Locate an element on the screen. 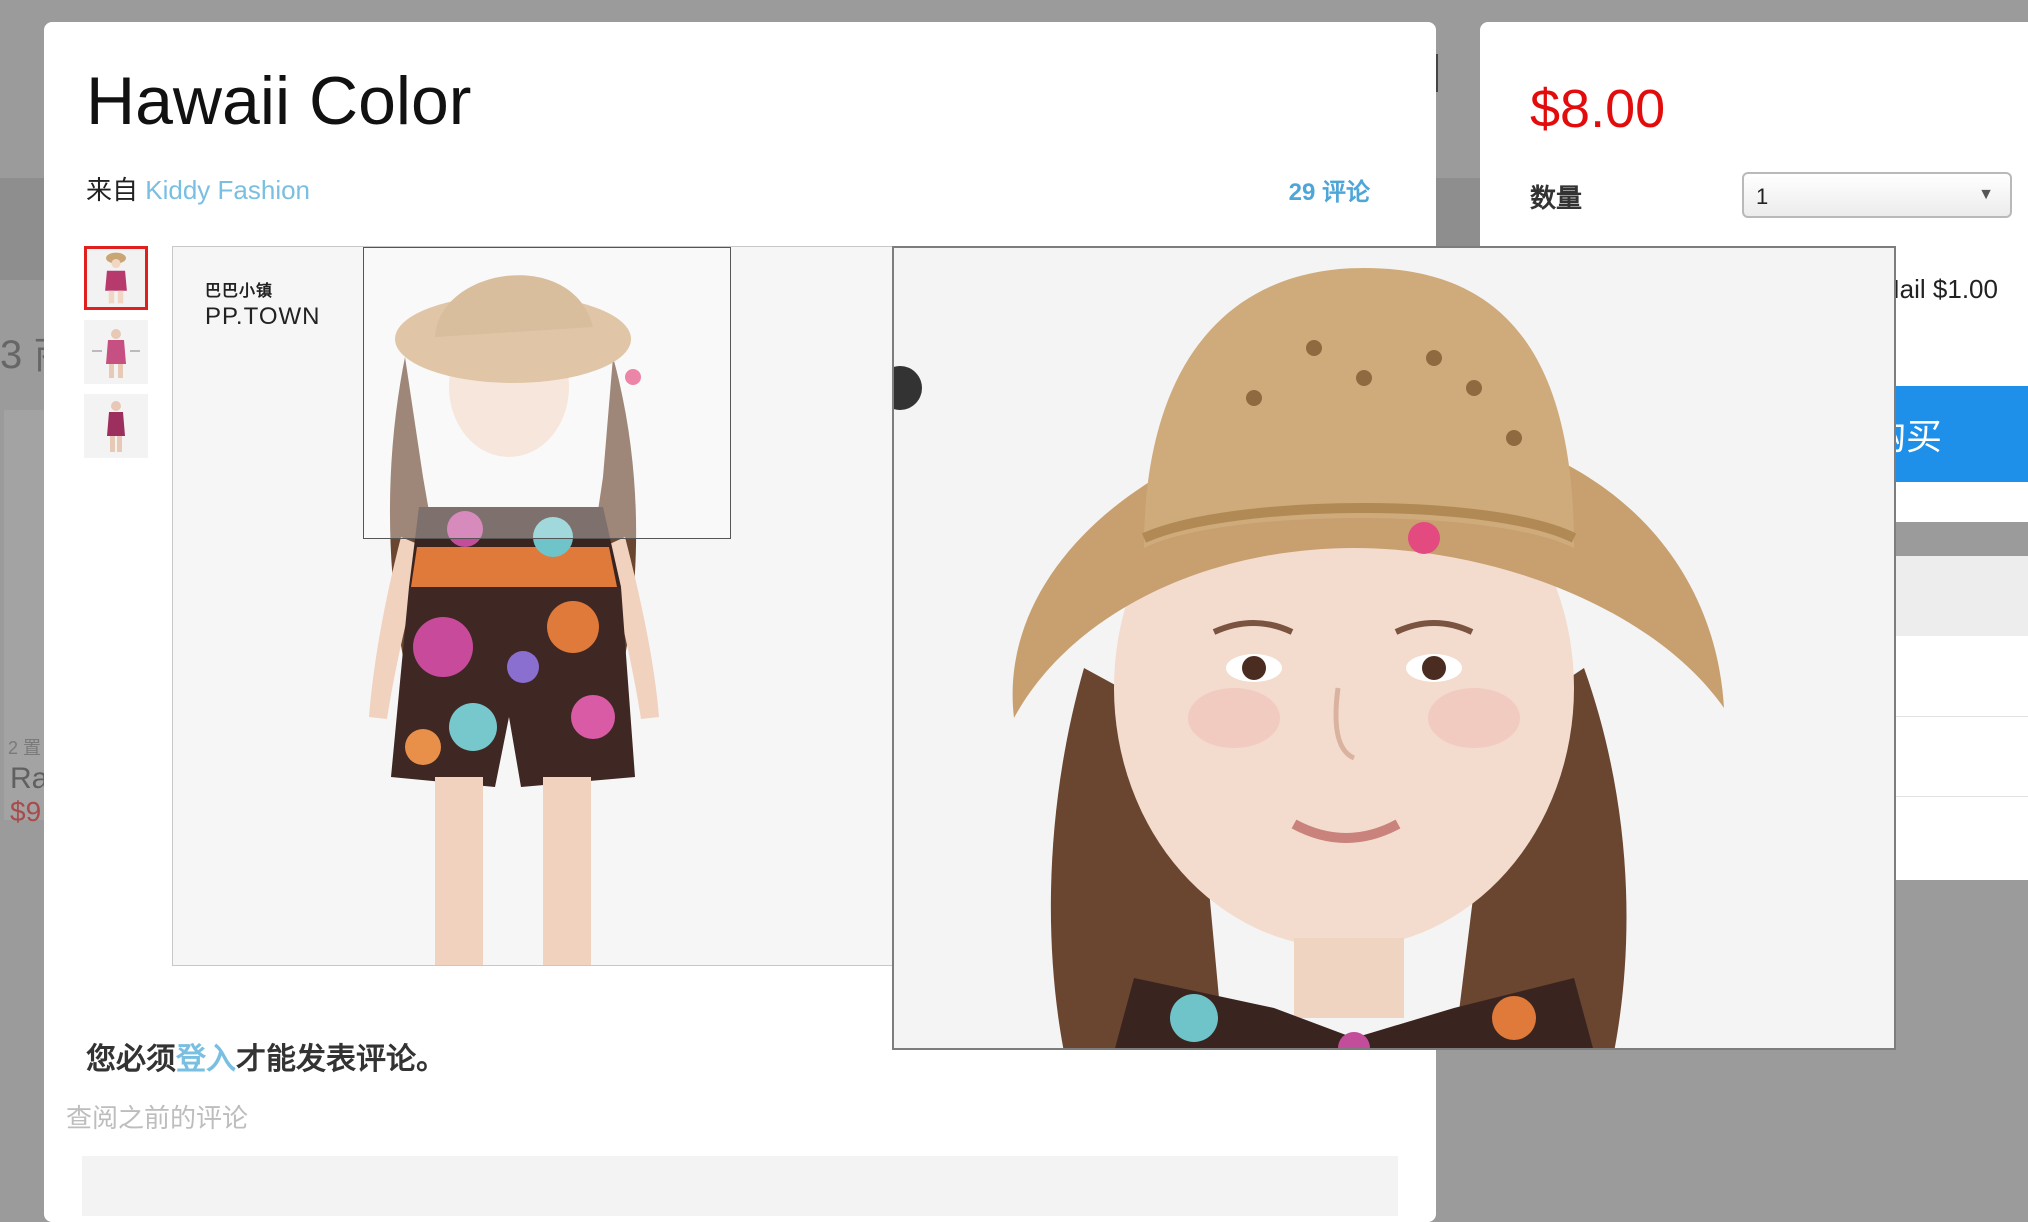 Image resolution: width=2028 pixels, height=1222 pixels. login-prefix: 您必须 is located at coordinates (131, 1059).